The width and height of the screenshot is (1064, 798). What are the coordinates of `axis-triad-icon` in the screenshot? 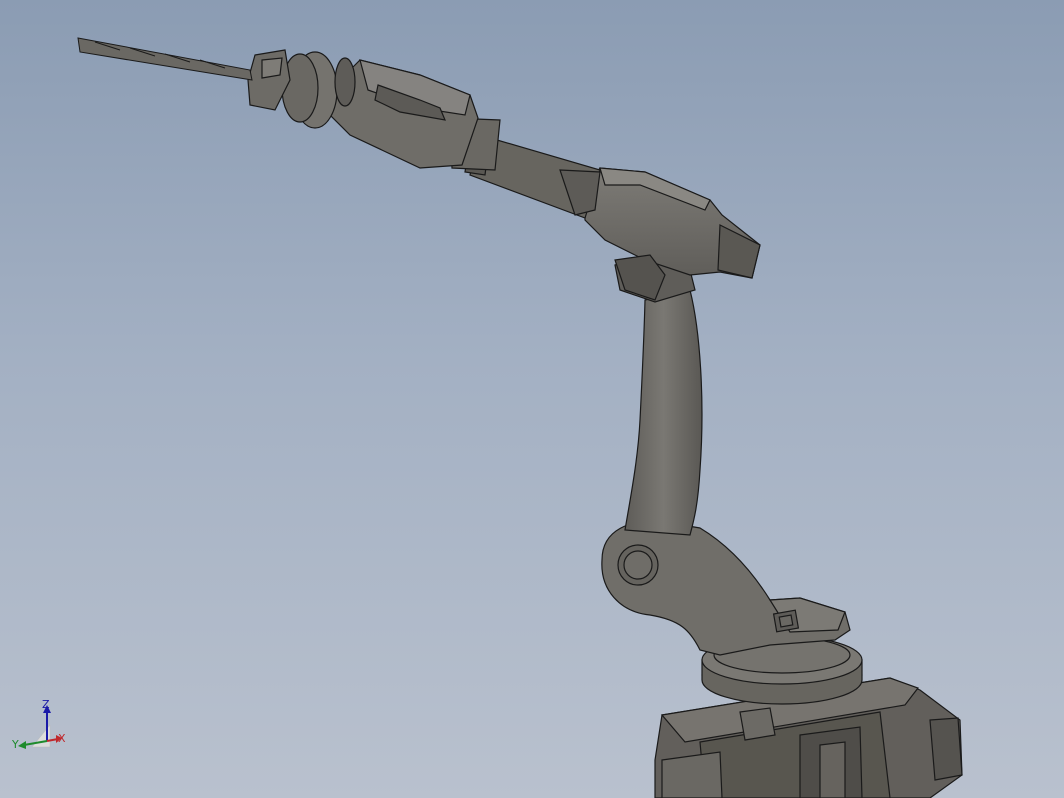 It's located at (40, 727).